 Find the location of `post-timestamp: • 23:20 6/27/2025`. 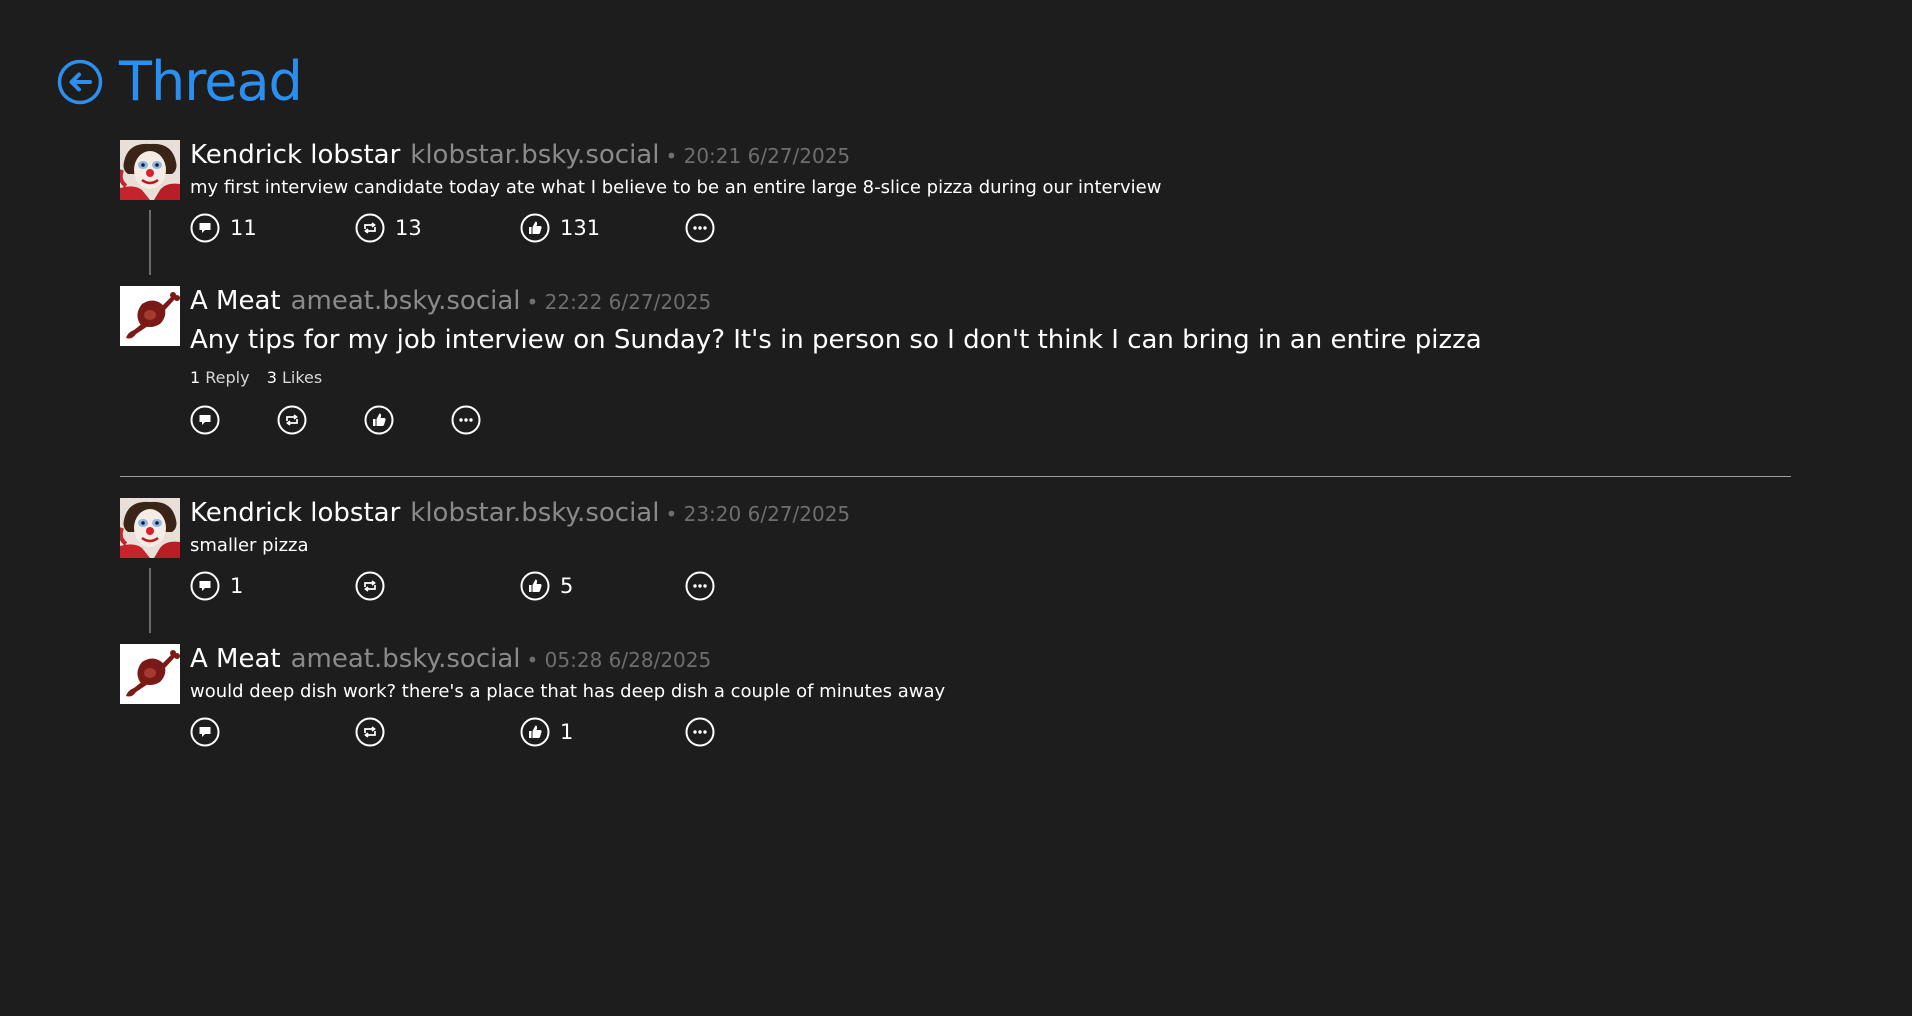

post-timestamp: • 23:20 6/27/2025 is located at coordinates (758, 514).